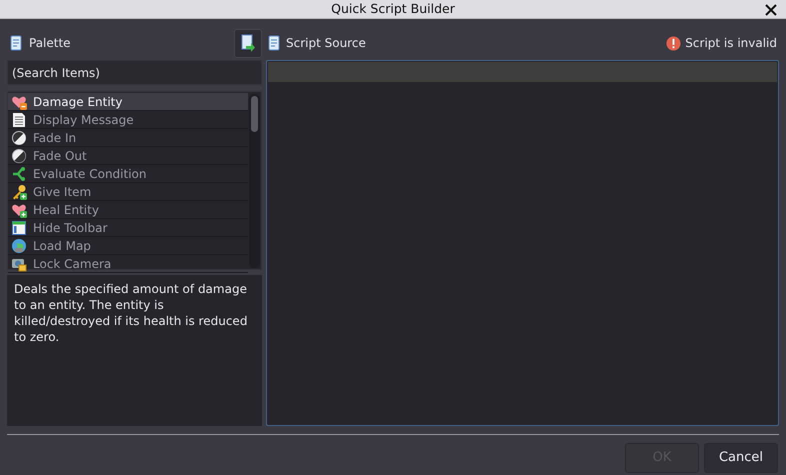  What do you see at coordinates (128, 246) in the screenshot?
I see `list-item: Load Map` at bounding box center [128, 246].